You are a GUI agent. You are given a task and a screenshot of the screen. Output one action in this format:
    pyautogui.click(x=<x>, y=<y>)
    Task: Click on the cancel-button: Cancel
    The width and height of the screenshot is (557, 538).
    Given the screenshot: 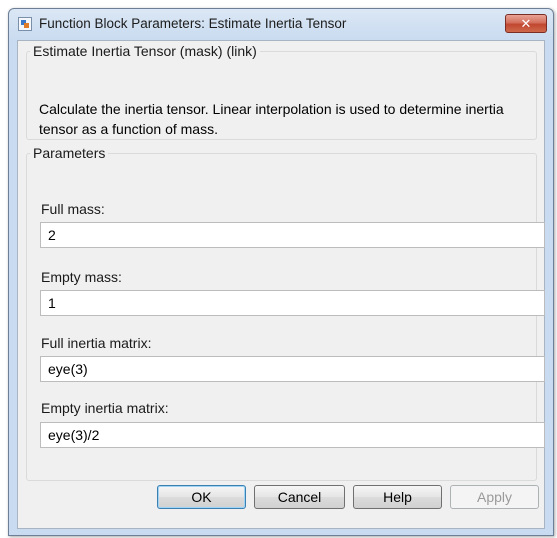 What is the action you would take?
    pyautogui.click(x=299, y=497)
    